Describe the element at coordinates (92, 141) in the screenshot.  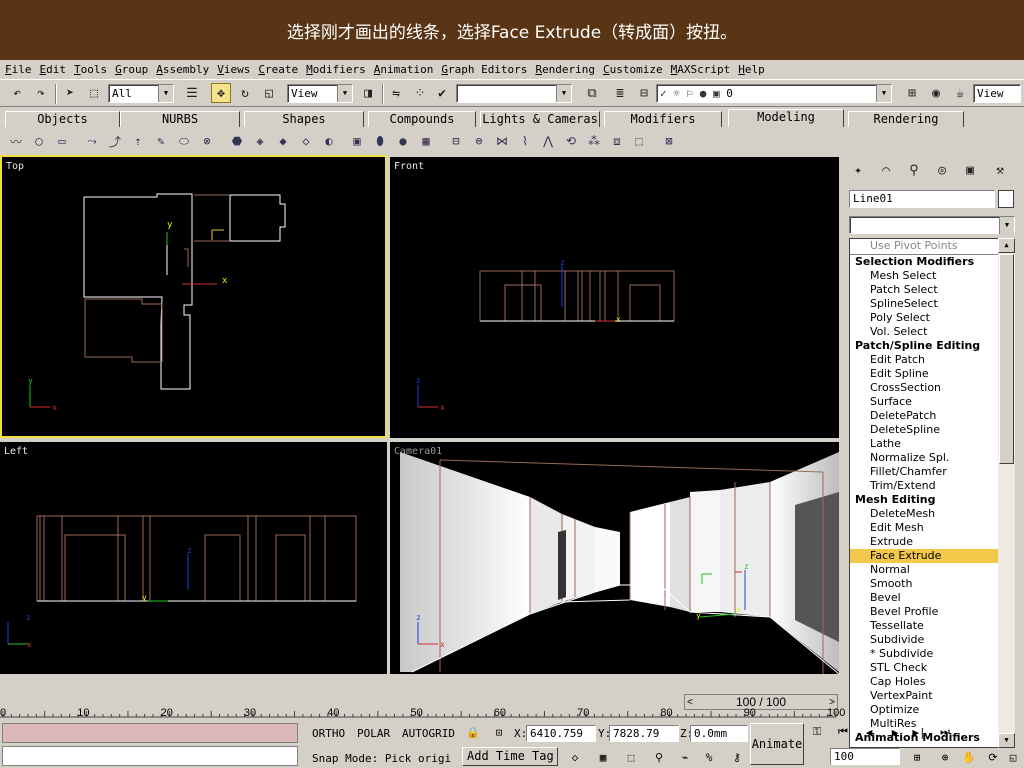
I see `edit-spline-icon: ⤳` at that location.